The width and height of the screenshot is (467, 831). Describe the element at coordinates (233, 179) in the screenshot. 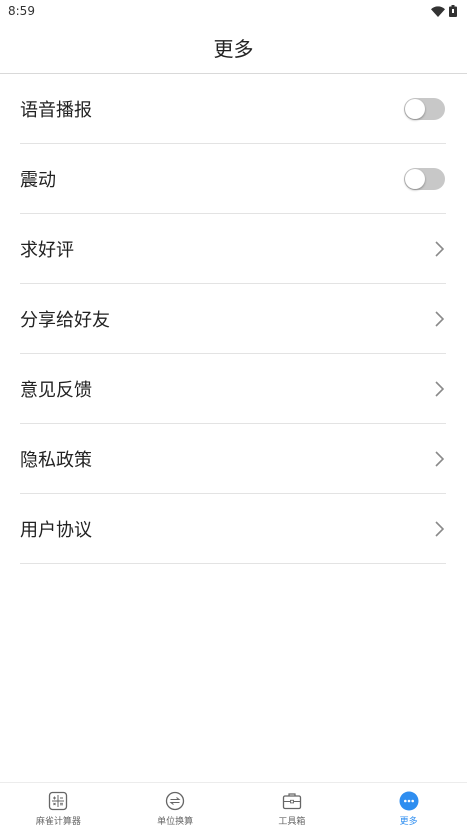

I see `vibration-row: 震动` at that location.